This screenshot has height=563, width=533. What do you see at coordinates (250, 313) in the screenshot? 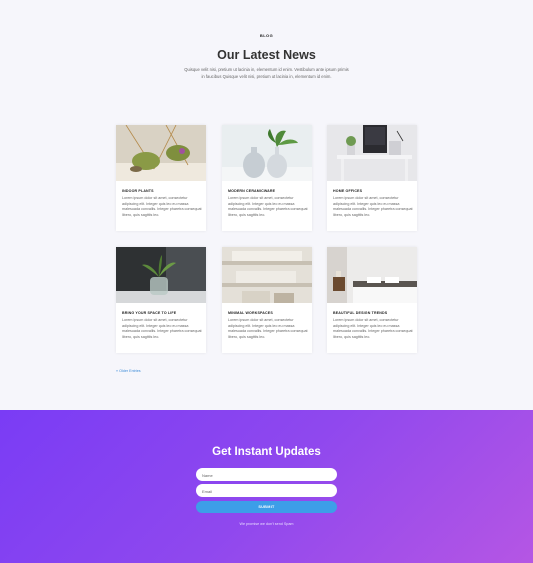
I see `post-title: MINIMAL WORKSPACES` at bounding box center [250, 313].